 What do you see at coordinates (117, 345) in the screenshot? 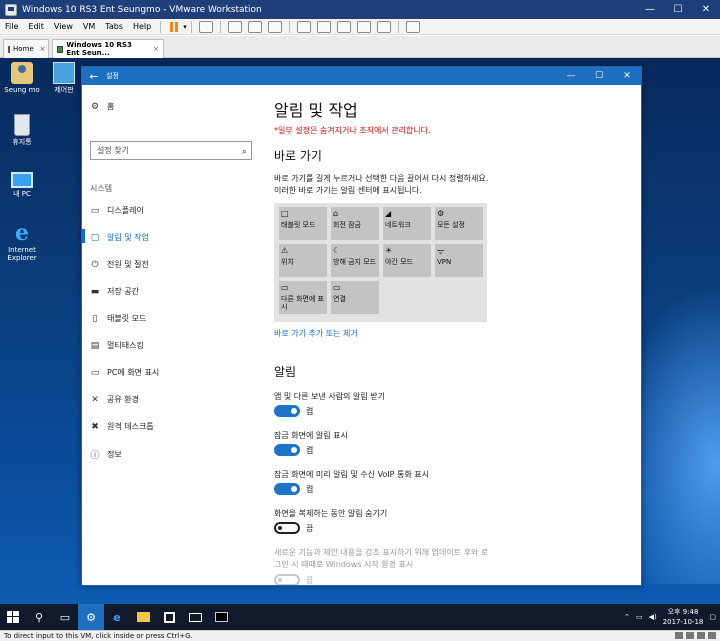
I see `nav-item-multitasking: ▤ 멀티태스킹` at bounding box center [117, 345].